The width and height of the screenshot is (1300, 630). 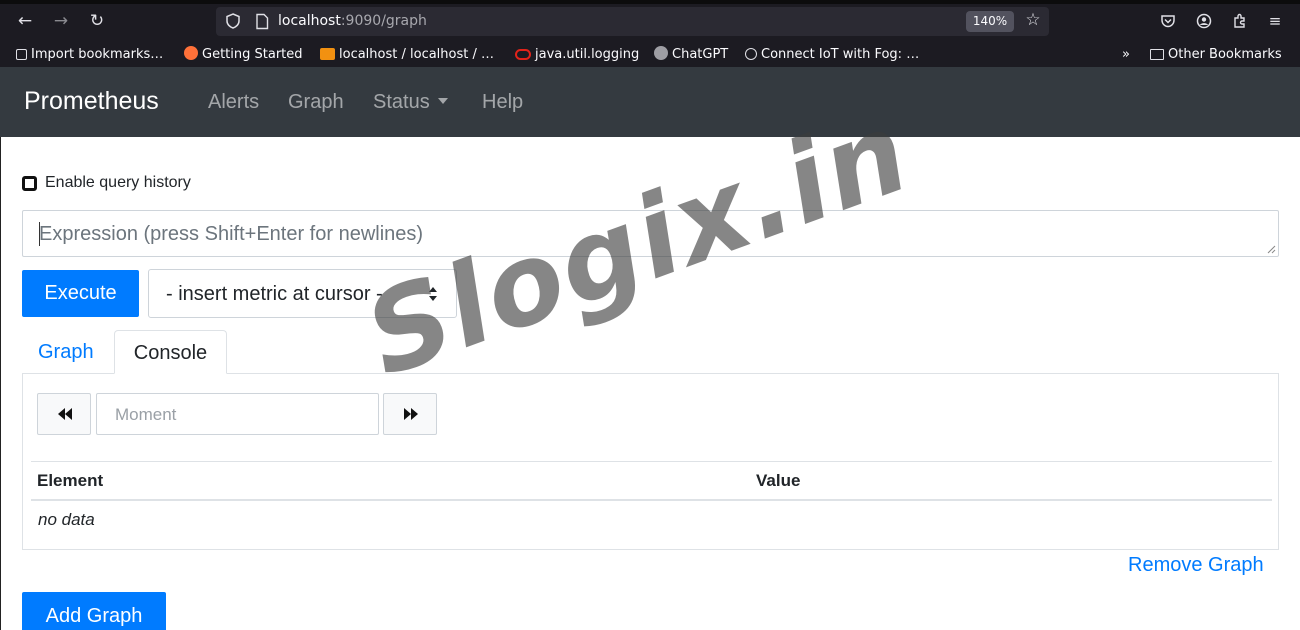 I want to click on bookmark-label: Getting Started, so click(x=252, y=54).